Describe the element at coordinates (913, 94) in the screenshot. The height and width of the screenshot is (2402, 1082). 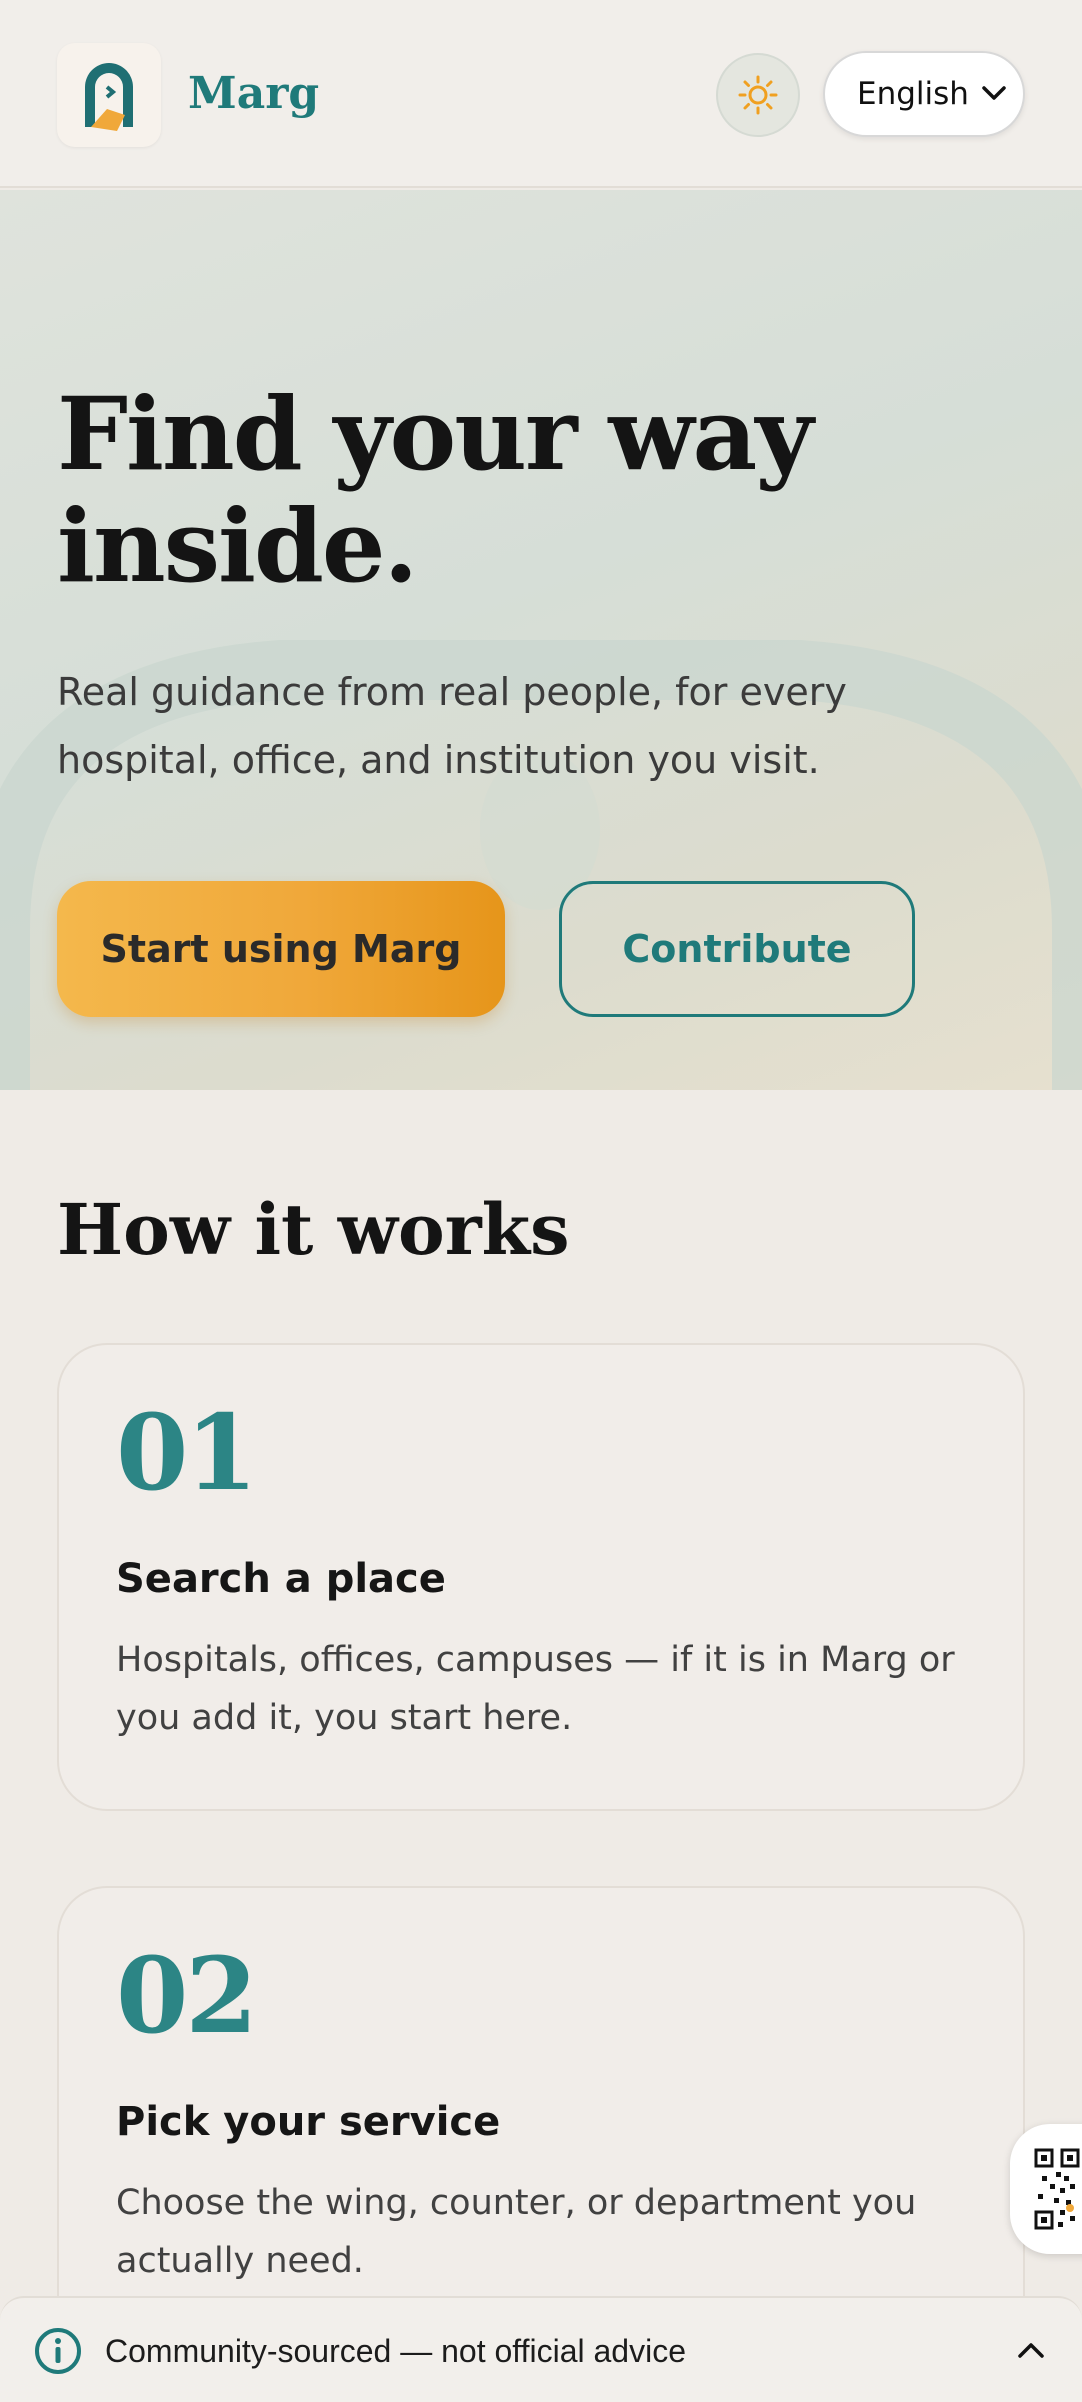
I see `language-label: English` at that location.